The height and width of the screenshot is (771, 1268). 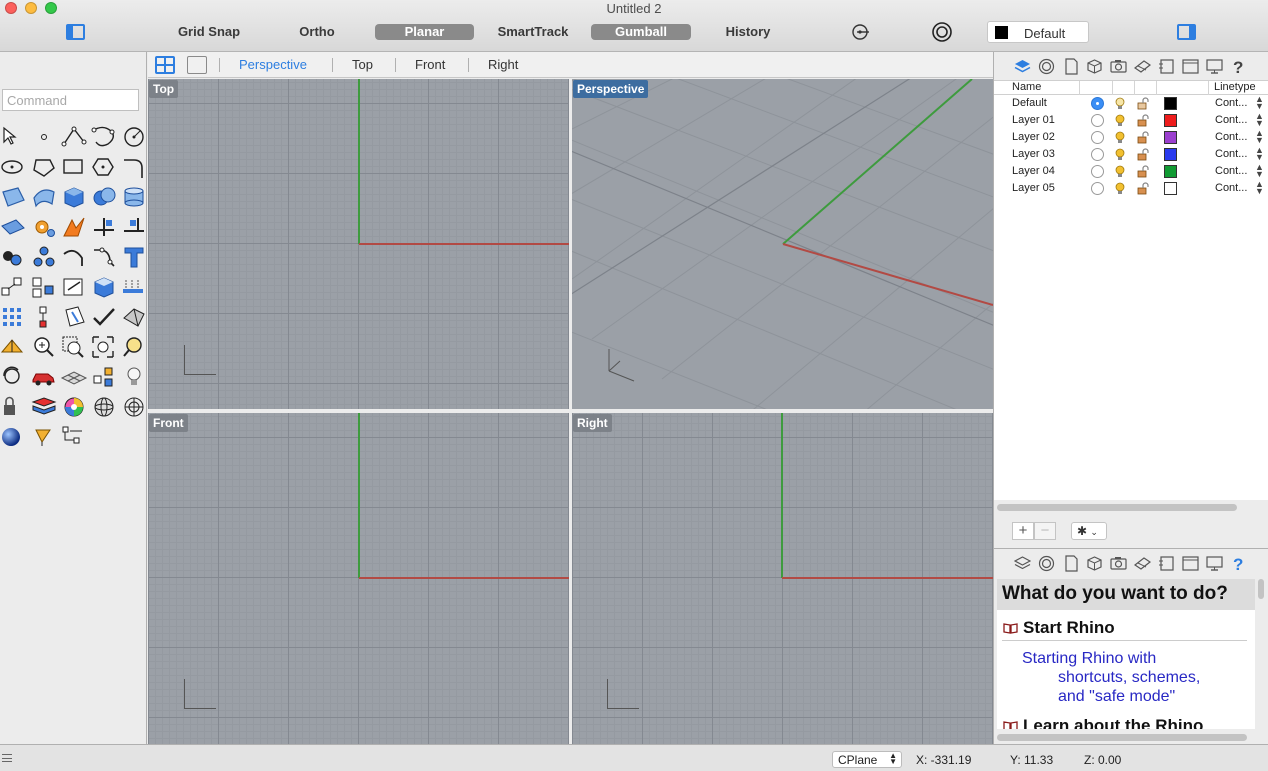 I want to click on car-icon, so click(x=45, y=377).